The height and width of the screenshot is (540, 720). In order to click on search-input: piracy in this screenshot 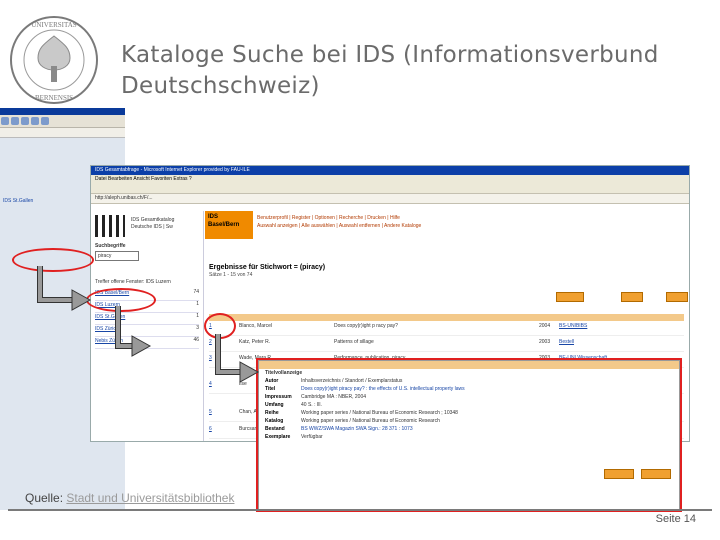, I will do `click(117, 256)`.